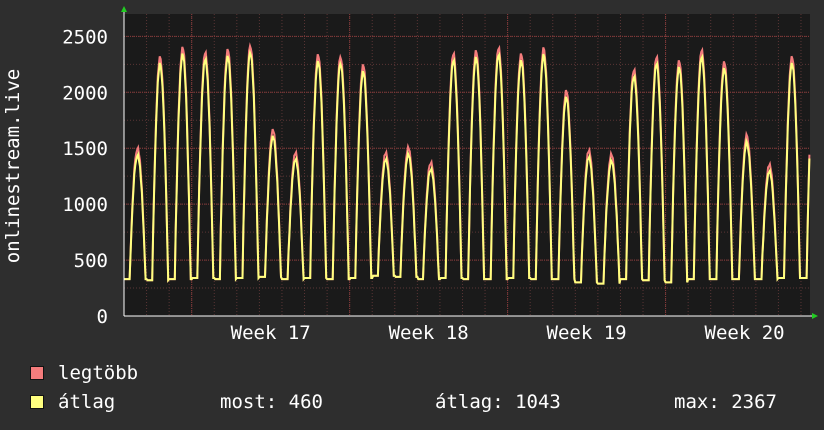  Describe the element at coordinates (725, 402) in the screenshot. I see `max-value: max: 2367` at that location.